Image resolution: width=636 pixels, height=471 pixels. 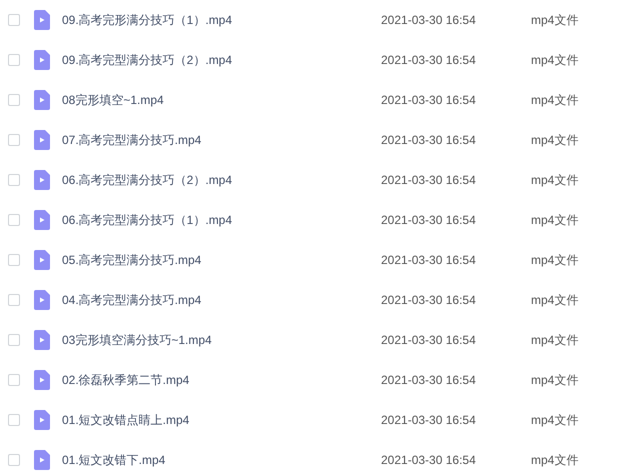 What do you see at coordinates (113, 100) in the screenshot?
I see `file-name: 08完形填空~1.mp4` at bounding box center [113, 100].